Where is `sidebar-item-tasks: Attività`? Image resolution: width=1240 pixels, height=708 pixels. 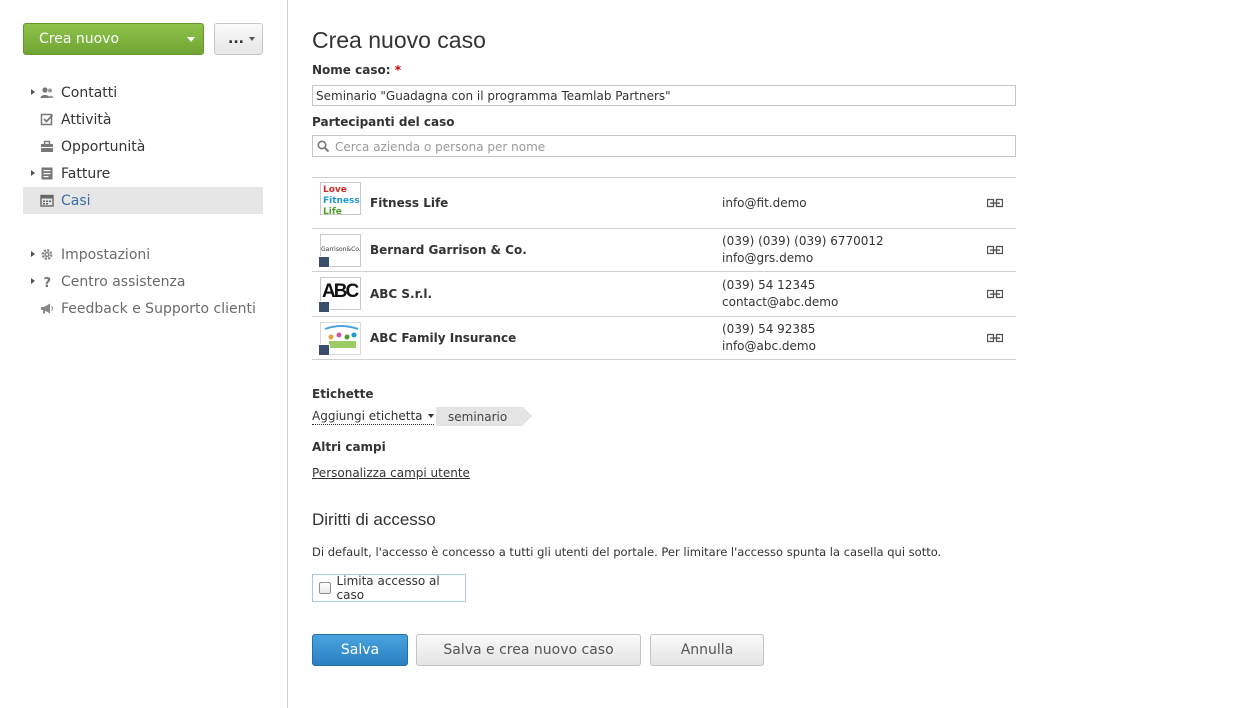 sidebar-item-tasks: Attività is located at coordinates (143, 119).